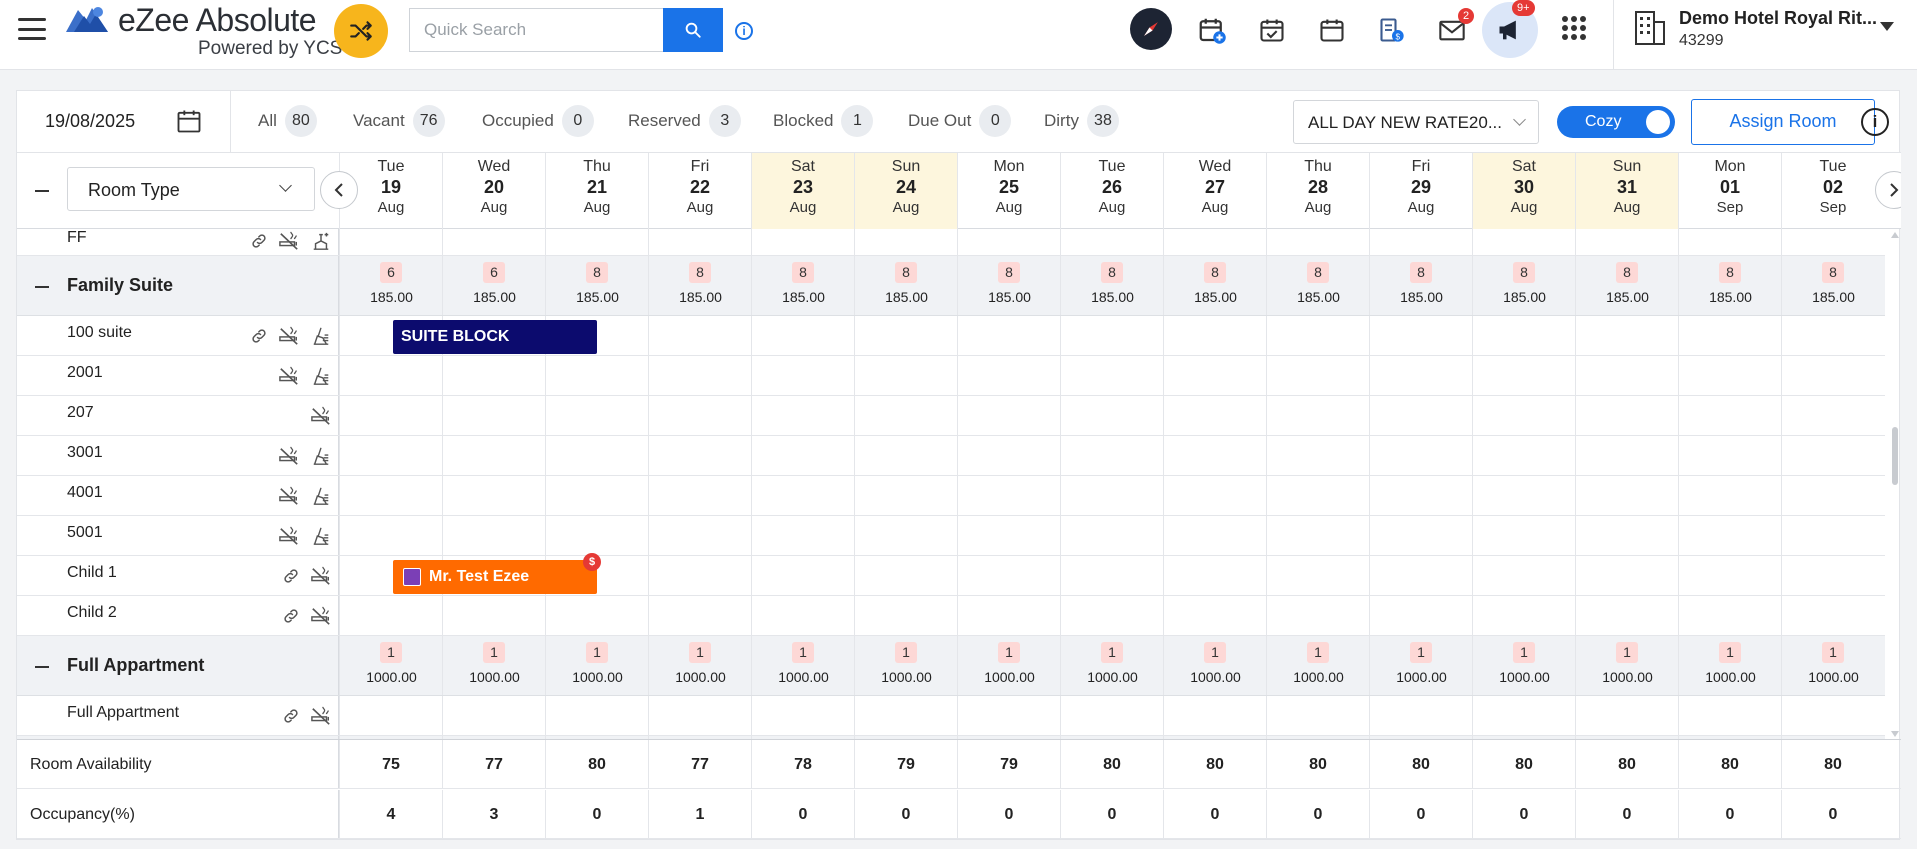 The image size is (1917, 849). What do you see at coordinates (178, 495) in the screenshot?
I see `room-label-cell: 4001` at bounding box center [178, 495].